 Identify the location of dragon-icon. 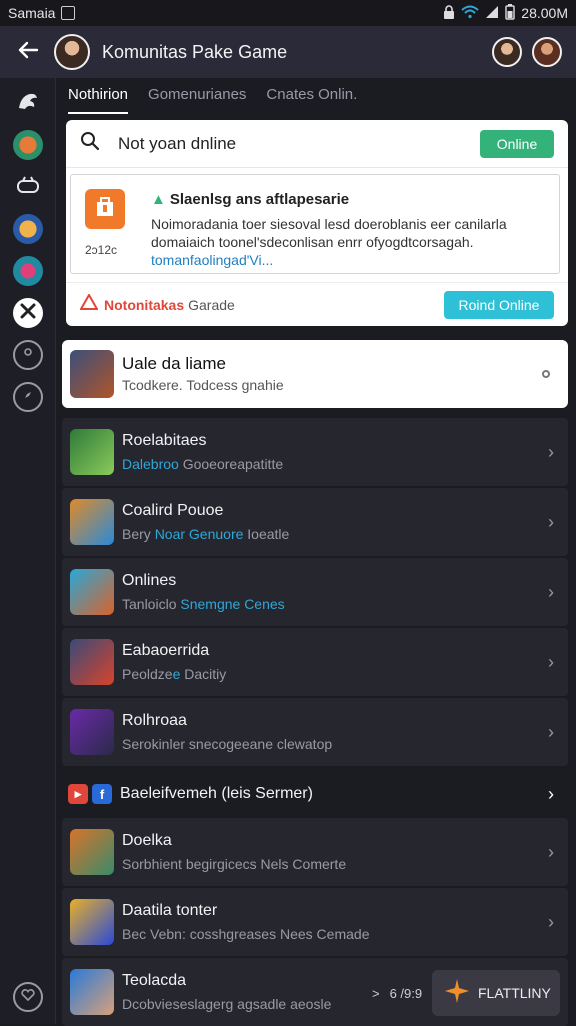
(28, 103).